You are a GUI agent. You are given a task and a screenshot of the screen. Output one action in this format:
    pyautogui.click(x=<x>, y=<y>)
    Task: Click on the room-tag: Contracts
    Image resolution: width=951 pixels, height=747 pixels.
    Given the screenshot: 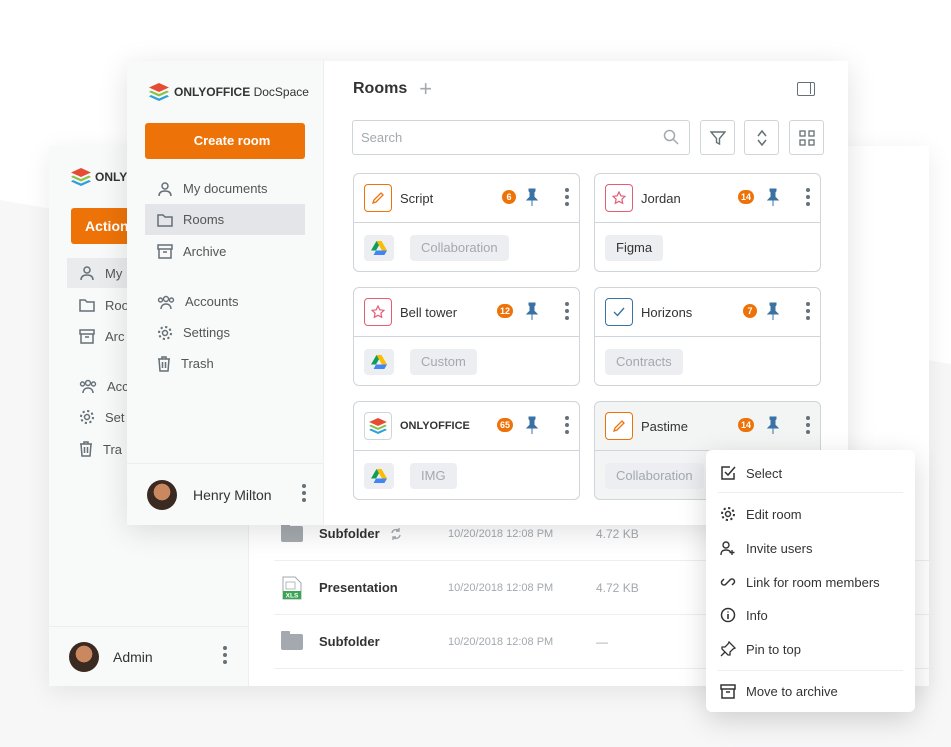 What is the action you would take?
    pyautogui.click(x=644, y=362)
    